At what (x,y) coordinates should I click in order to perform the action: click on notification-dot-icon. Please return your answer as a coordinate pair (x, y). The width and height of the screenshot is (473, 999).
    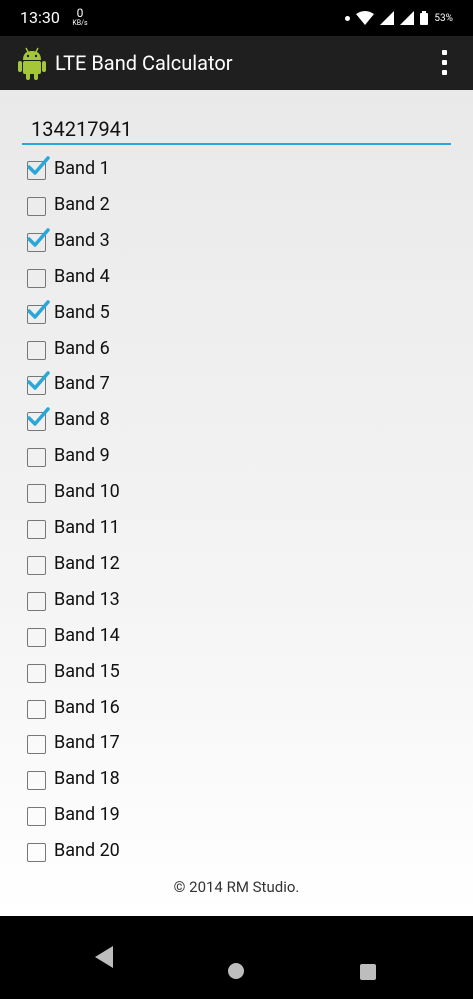
    Looking at the image, I should click on (348, 18).